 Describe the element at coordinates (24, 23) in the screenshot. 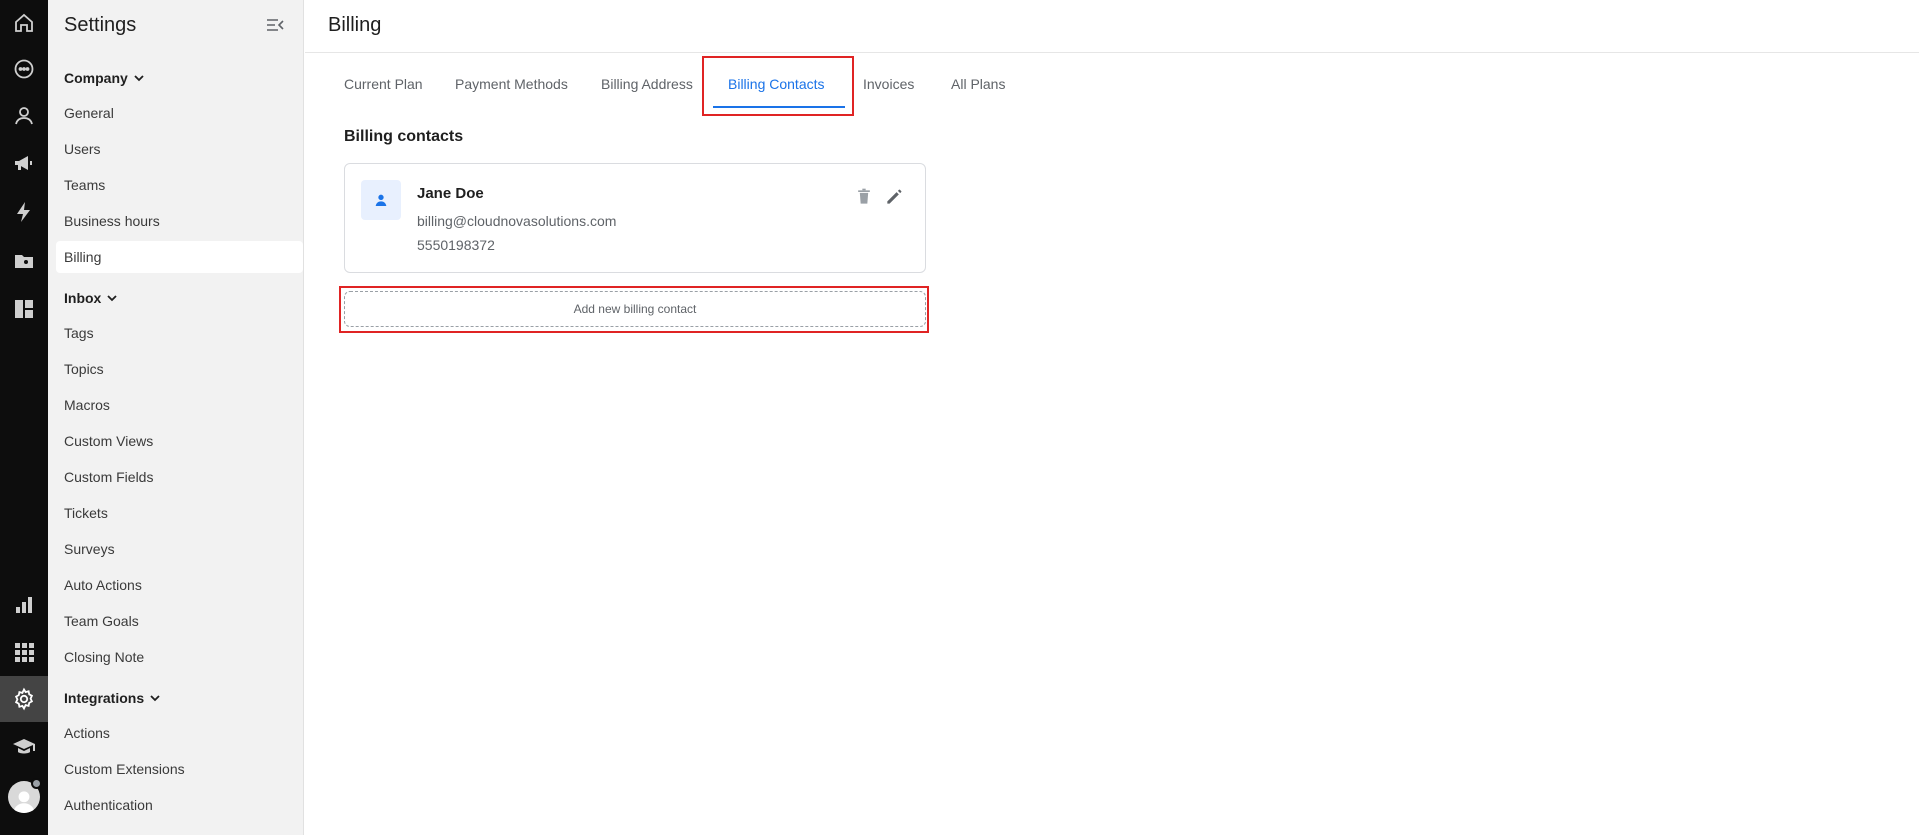

I see `home-icon` at that location.